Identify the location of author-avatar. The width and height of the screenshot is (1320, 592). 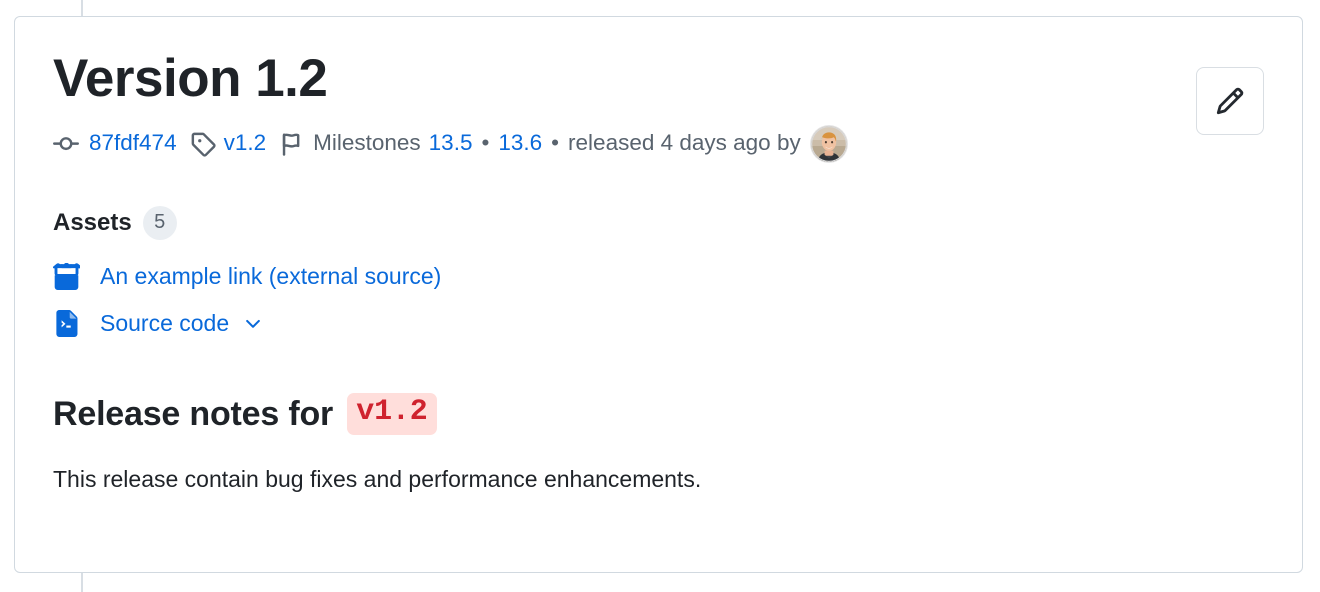
(828, 143).